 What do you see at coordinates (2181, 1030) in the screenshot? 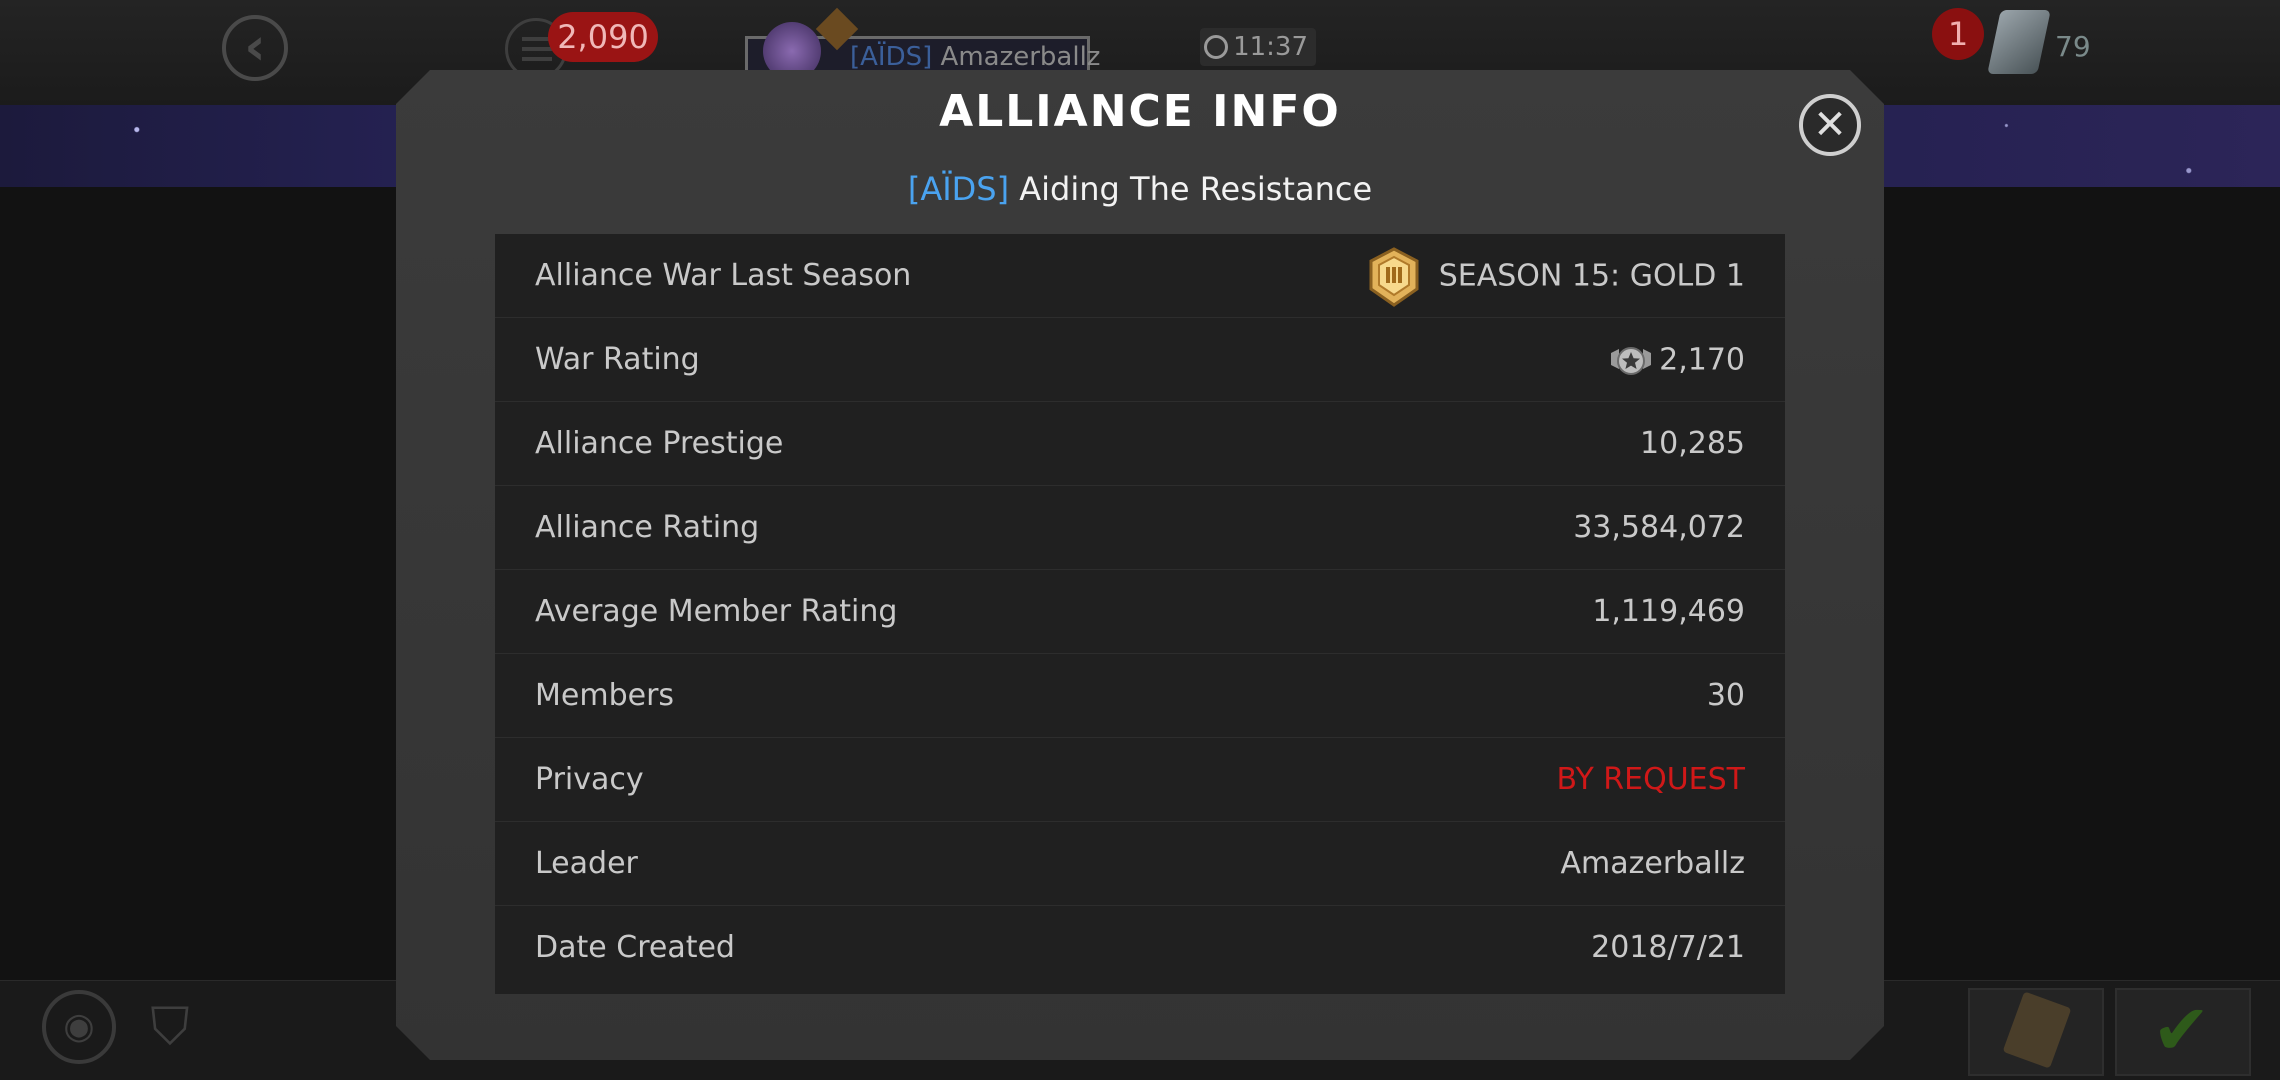
I see `checkmark-icon: ✔` at bounding box center [2181, 1030].